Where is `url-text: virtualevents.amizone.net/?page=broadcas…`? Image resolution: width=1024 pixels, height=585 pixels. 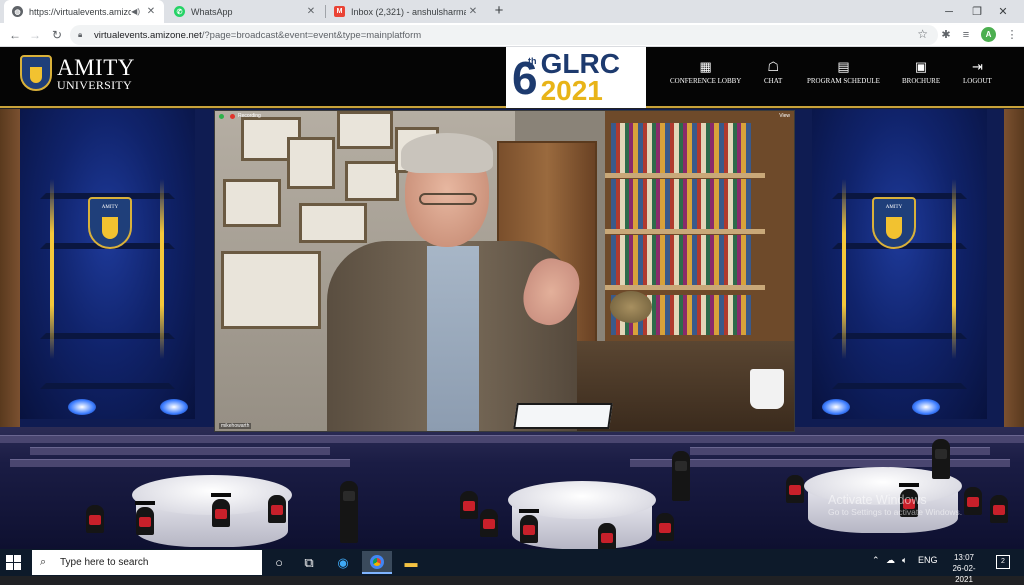 url-text: virtualevents.amizone.net/?page=broadcas… is located at coordinates (257, 35).